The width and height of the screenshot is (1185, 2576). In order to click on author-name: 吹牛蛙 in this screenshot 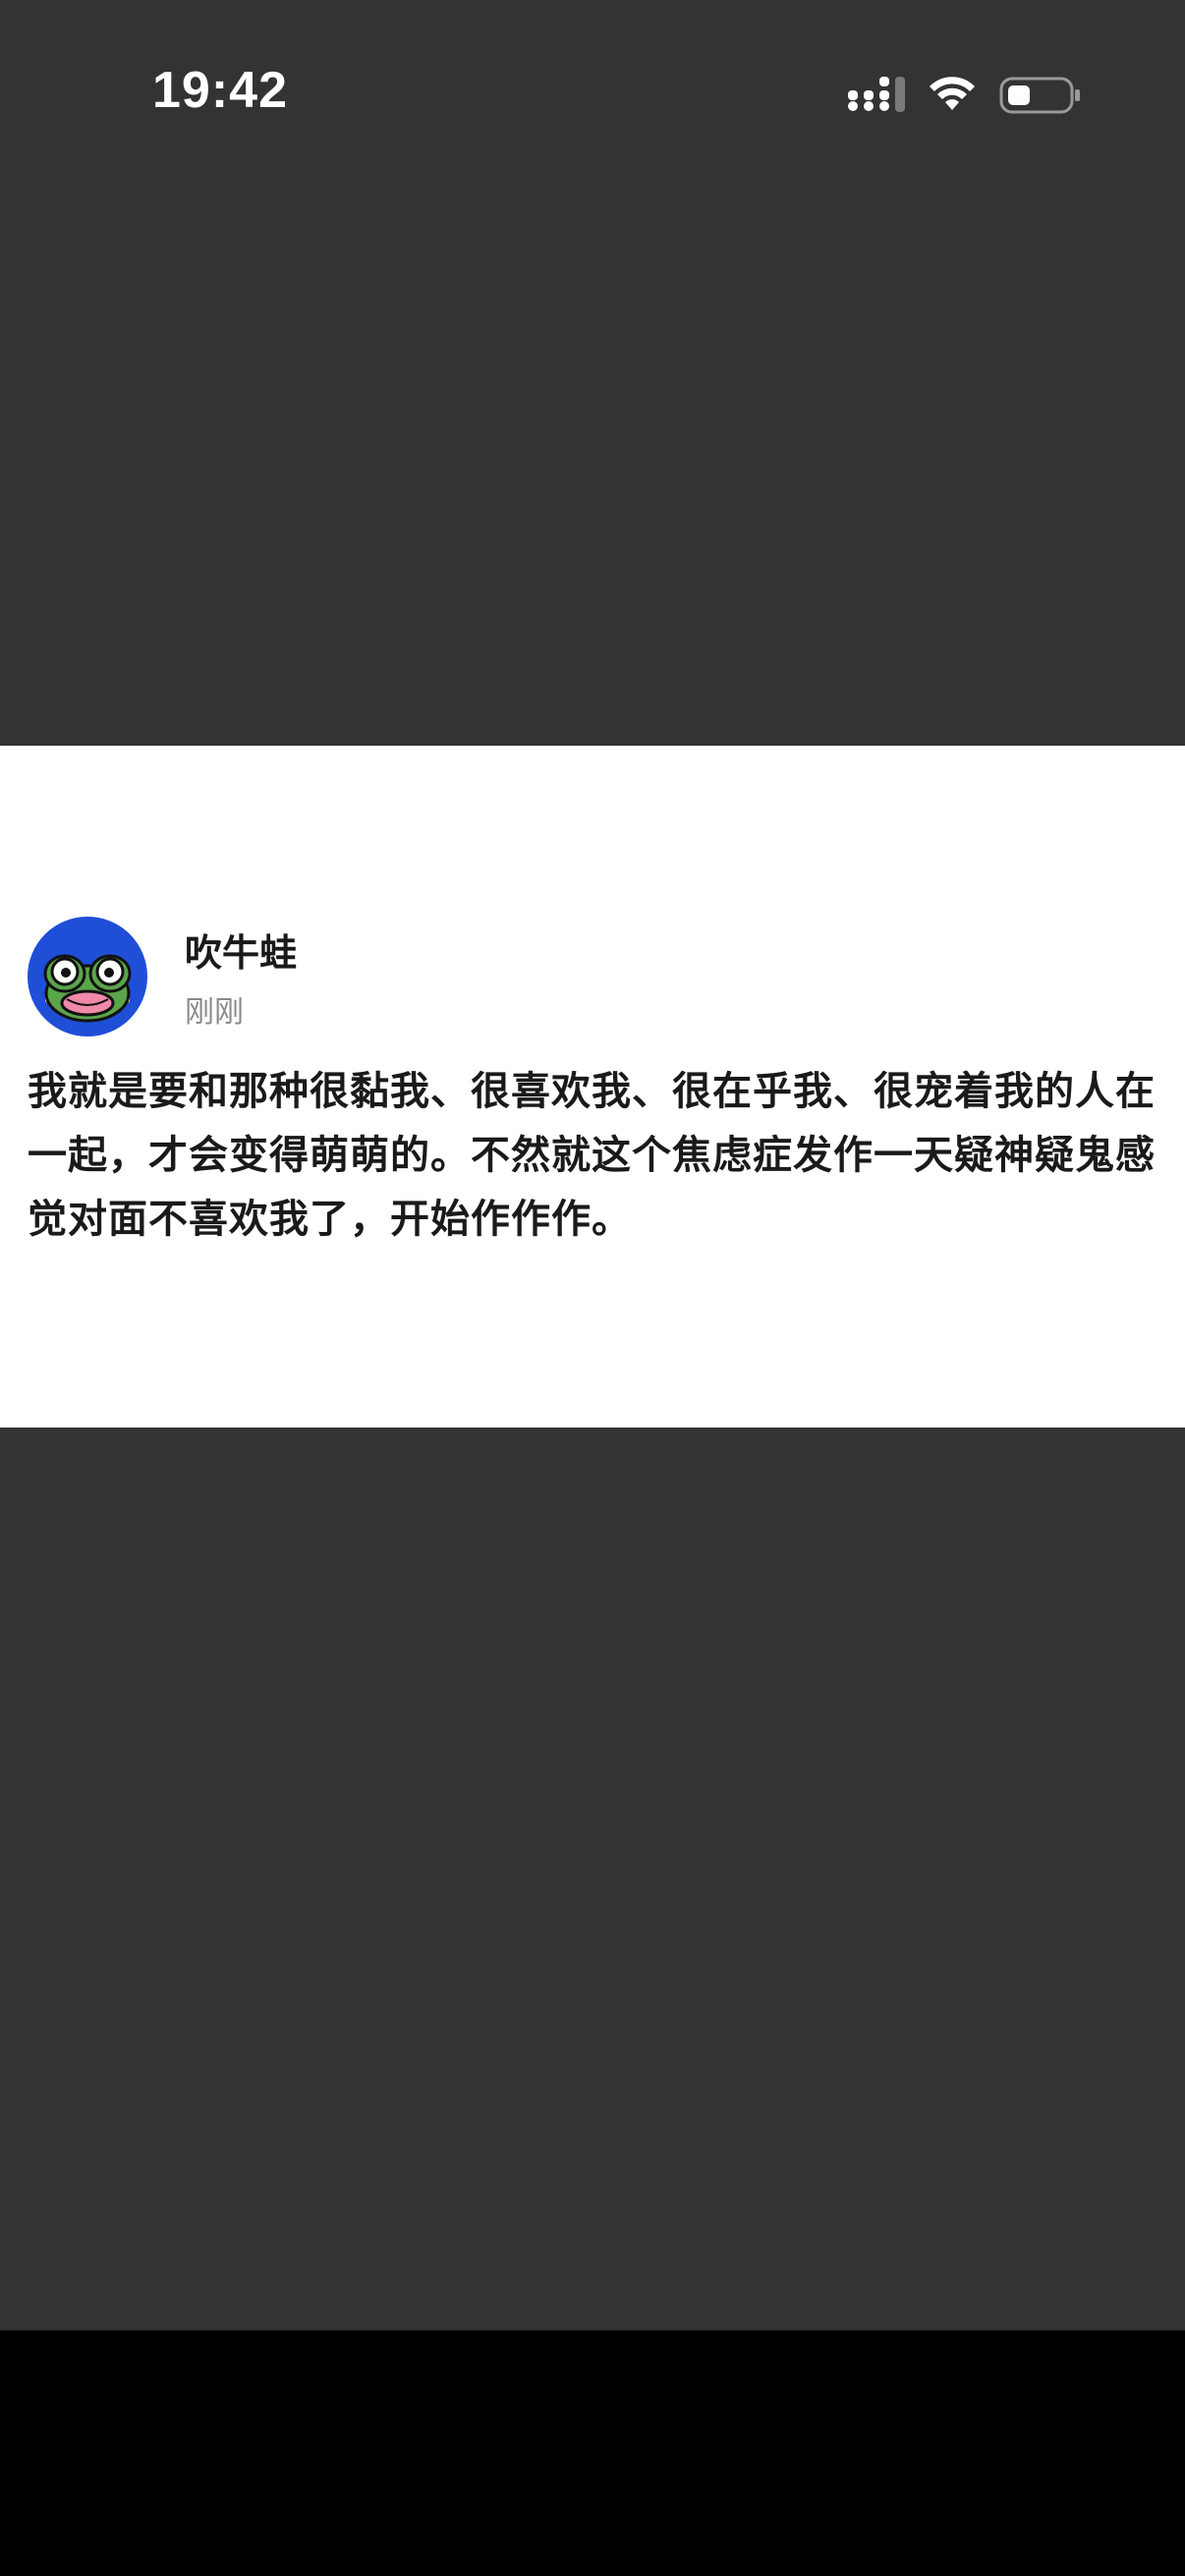, I will do `click(241, 950)`.